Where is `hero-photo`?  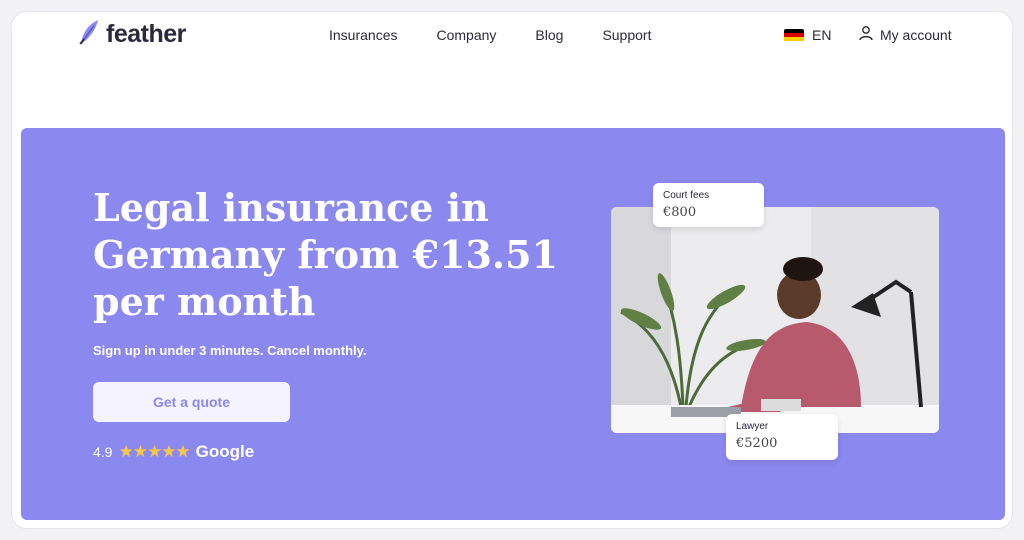 hero-photo is located at coordinates (775, 320).